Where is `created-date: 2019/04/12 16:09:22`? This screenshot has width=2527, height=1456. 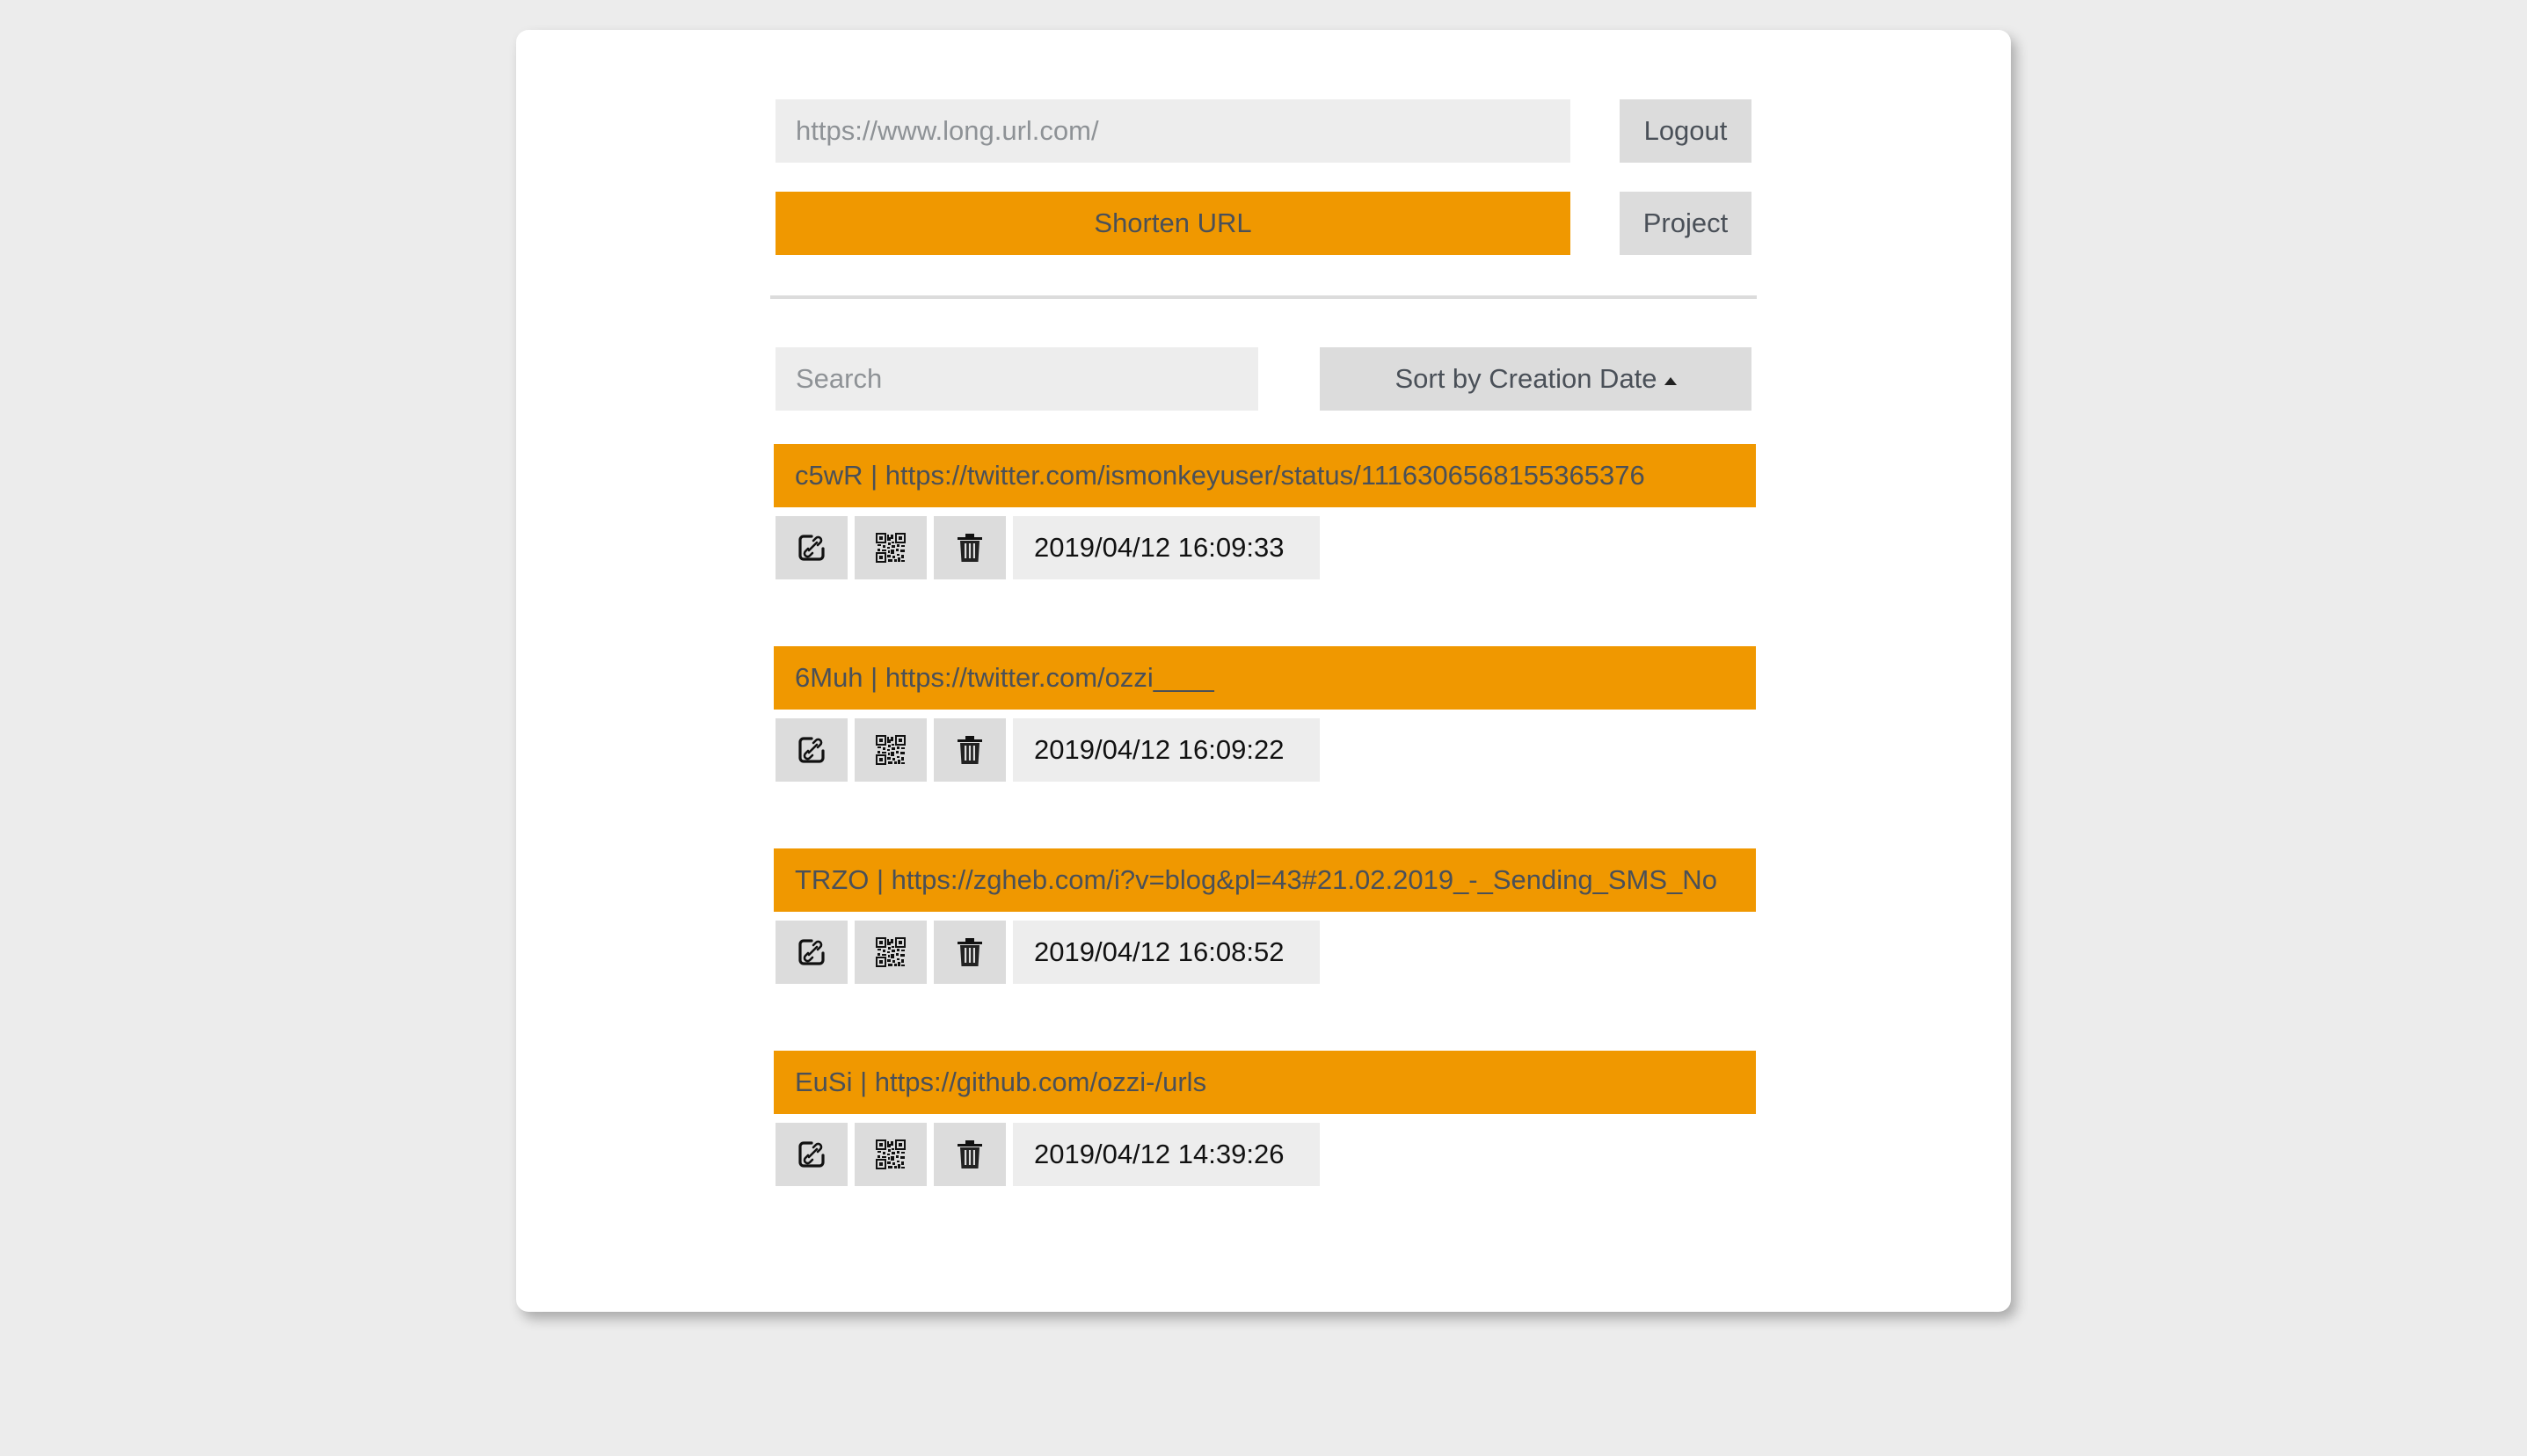 created-date: 2019/04/12 16:09:22 is located at coordinates (1166, 750).